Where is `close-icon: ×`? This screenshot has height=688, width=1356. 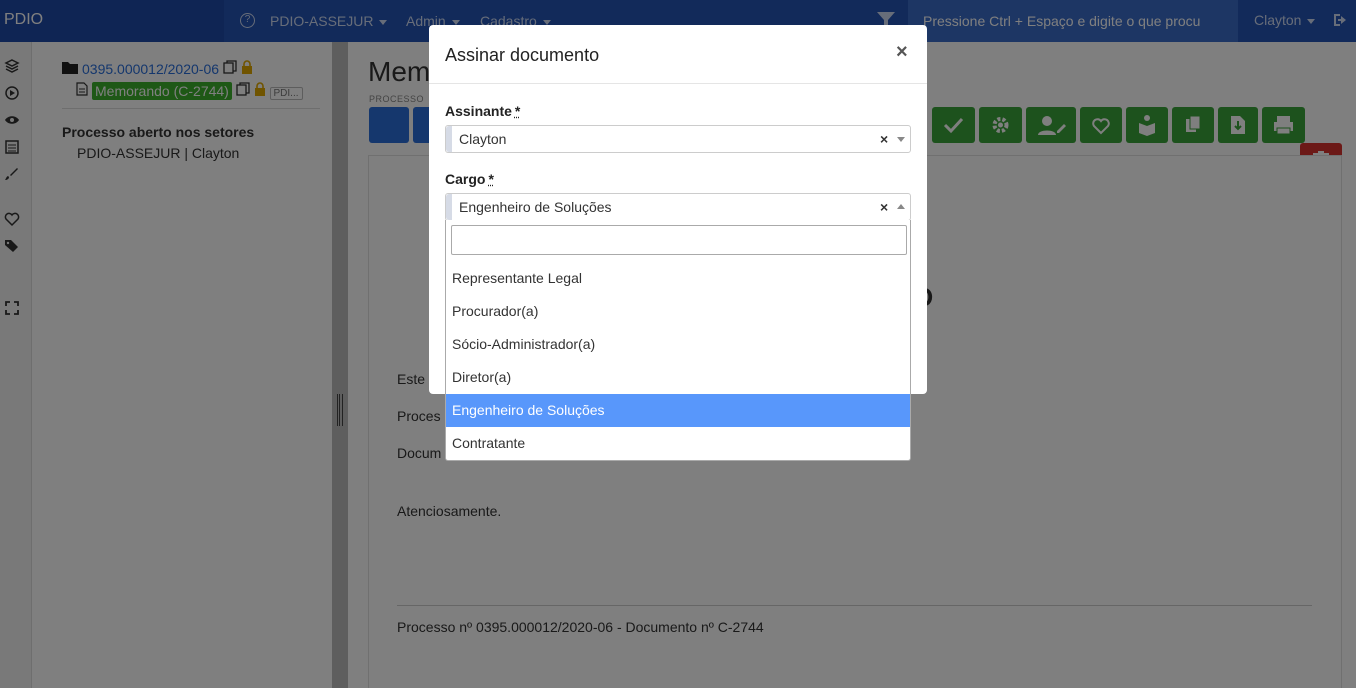
close-icon: × is located at coordinates (902, 52).